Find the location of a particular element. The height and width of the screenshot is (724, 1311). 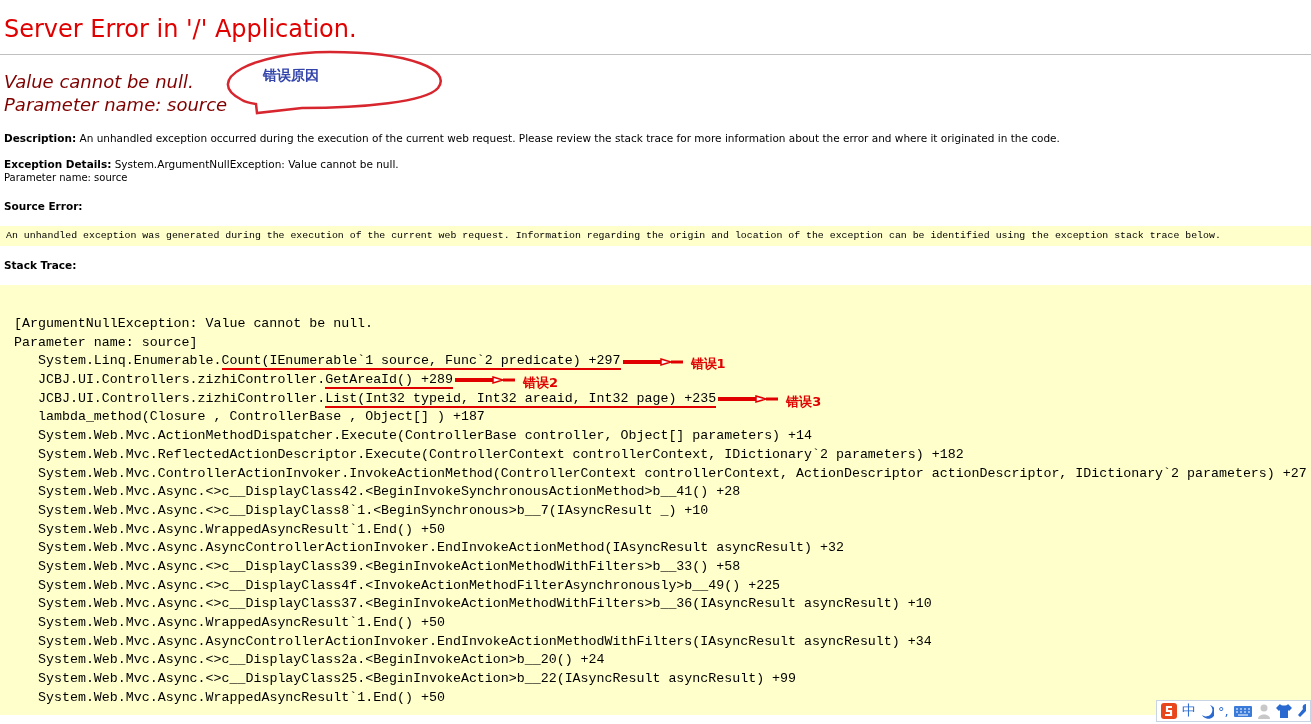

stack-trace-line: lambda_method(Closure , ControllerBase , Object[] ) +187 is located at coordinates (261, 417).